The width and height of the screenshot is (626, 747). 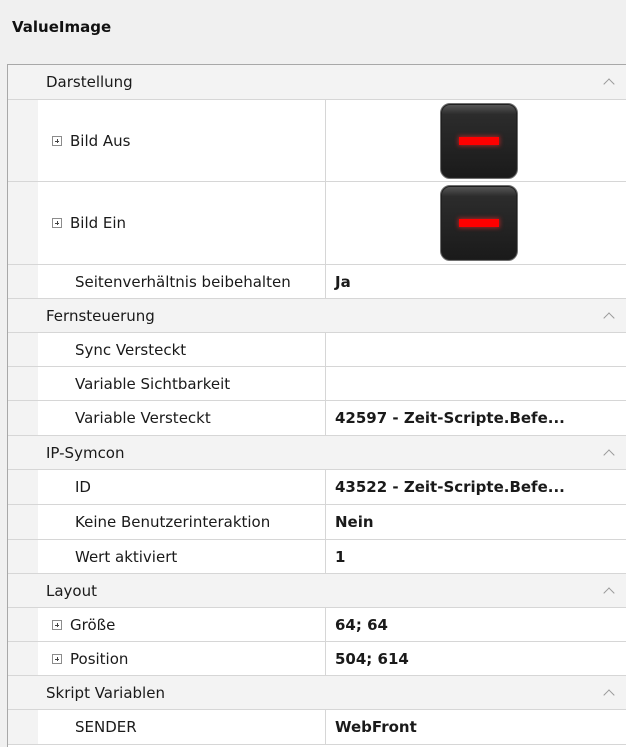 I want to click on property-row-keine-benutzerinteraktion: Keine Benutzerinteraktion Nein, so click(x=317, y=522).